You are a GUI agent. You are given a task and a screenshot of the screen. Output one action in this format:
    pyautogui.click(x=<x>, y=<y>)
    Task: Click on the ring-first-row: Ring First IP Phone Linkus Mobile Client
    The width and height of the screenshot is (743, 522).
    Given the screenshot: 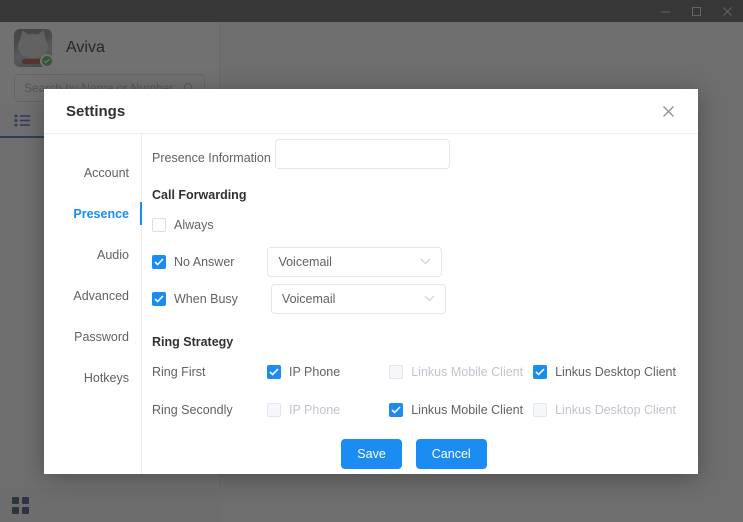 What is the action you would take?
    pyautogui.click(x=414, y=372)
    